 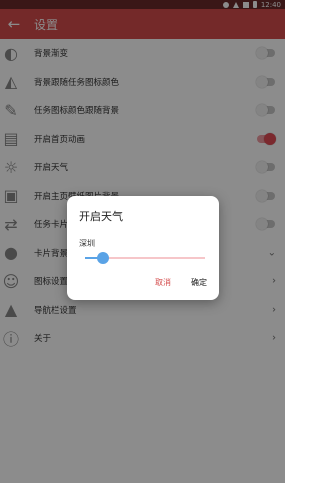 I want to click on dialog-title: 开启天气, so click(x=101, y=216).